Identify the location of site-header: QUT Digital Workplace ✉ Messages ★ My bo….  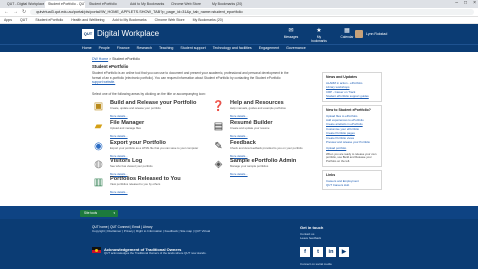
(239, 34).